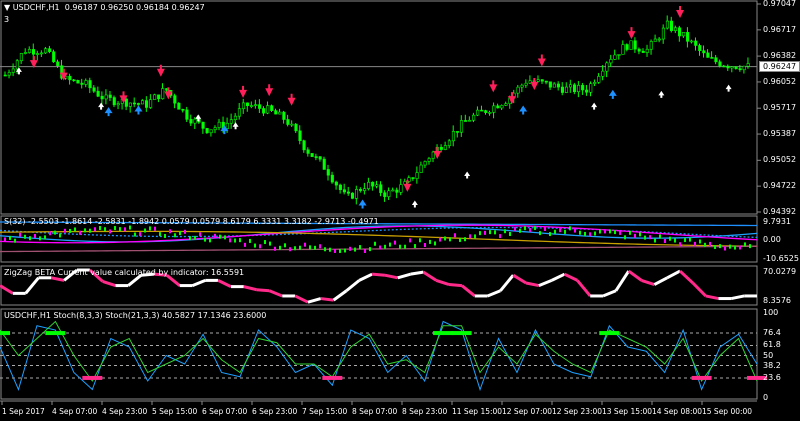  What do you see at coordinates (425, 411) in the screenshot?
I see `time-tick: 8 Sep 23:00` at bounding box center [425, 411].